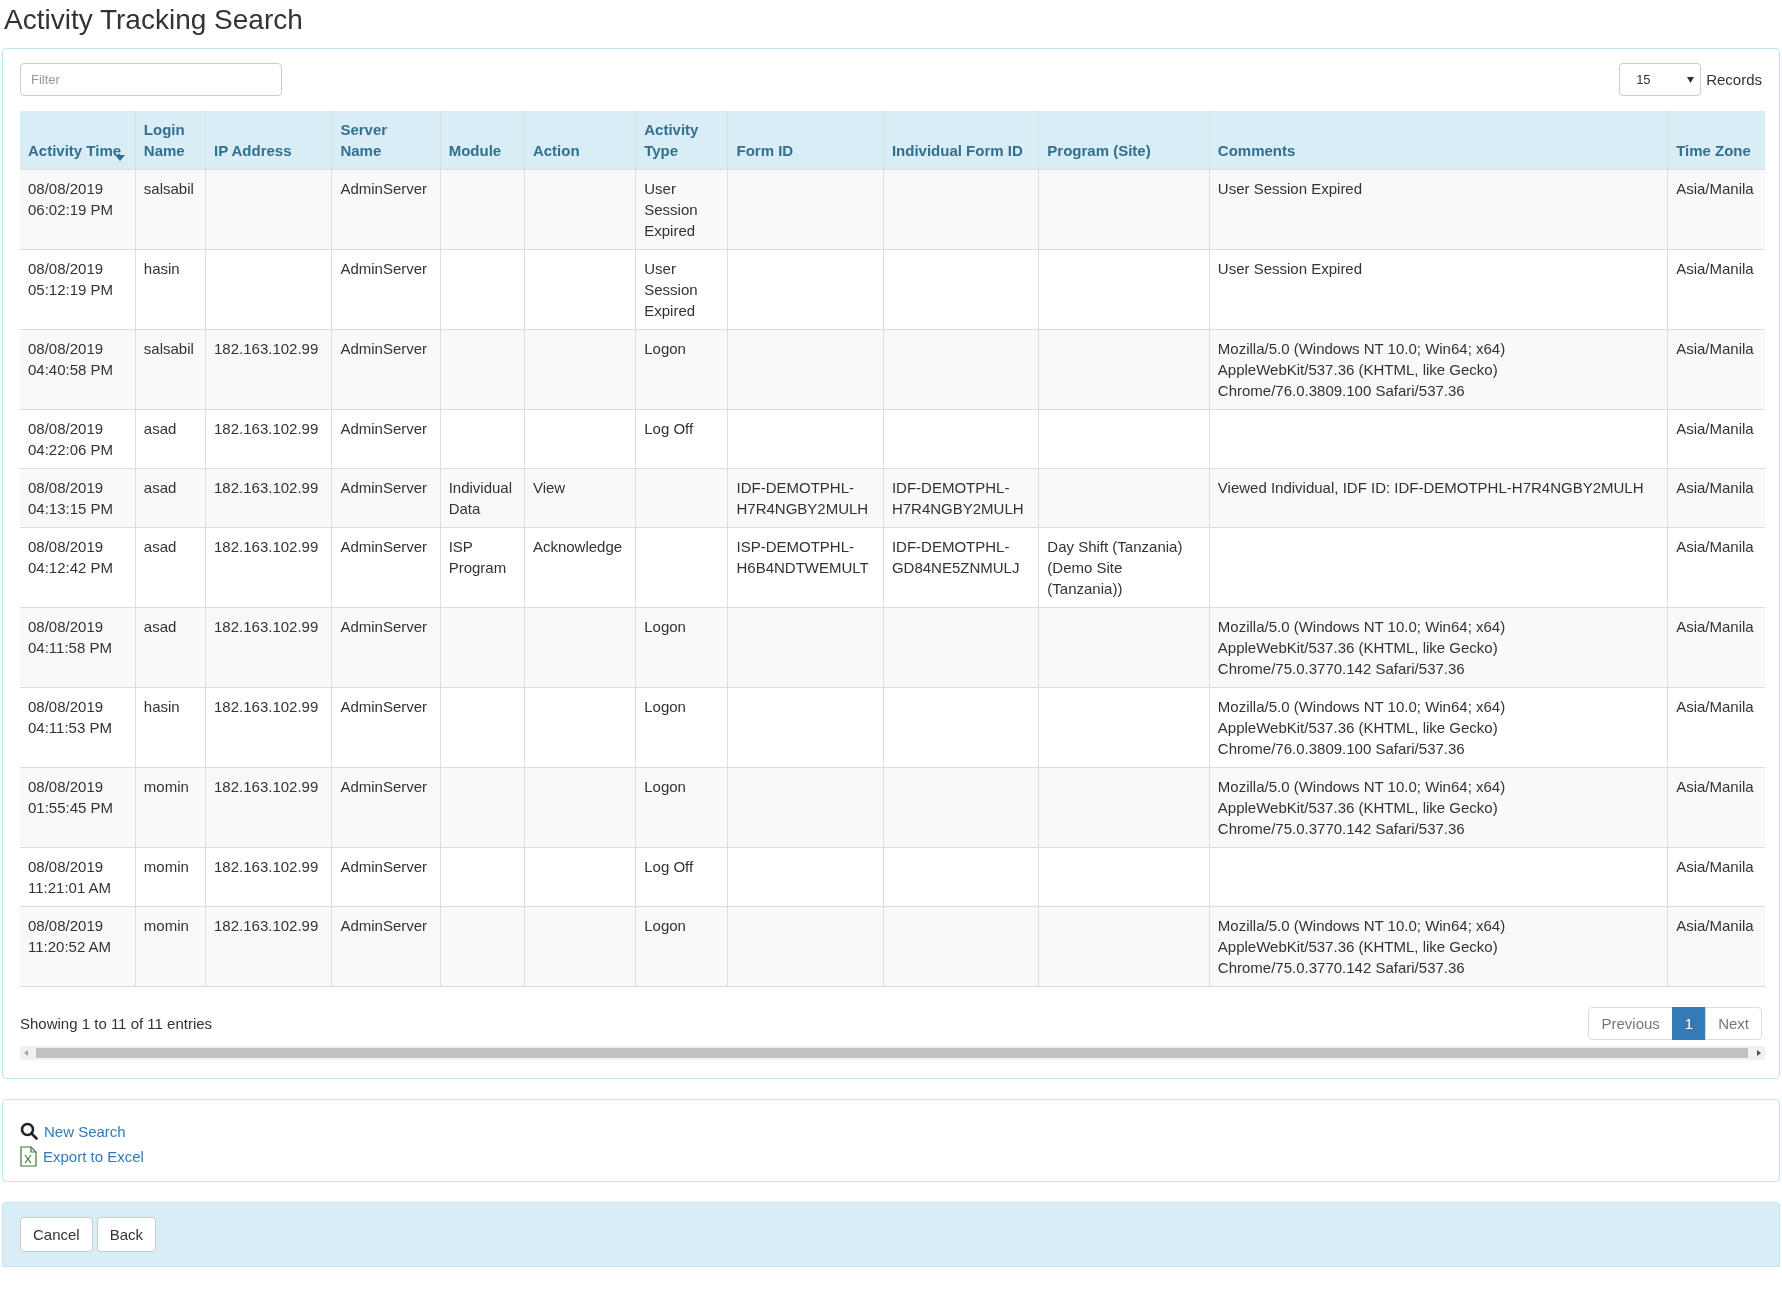  Describe the element at coordinates (386, 140) in the screenshot. I see `column-header: Server Name` at that location.